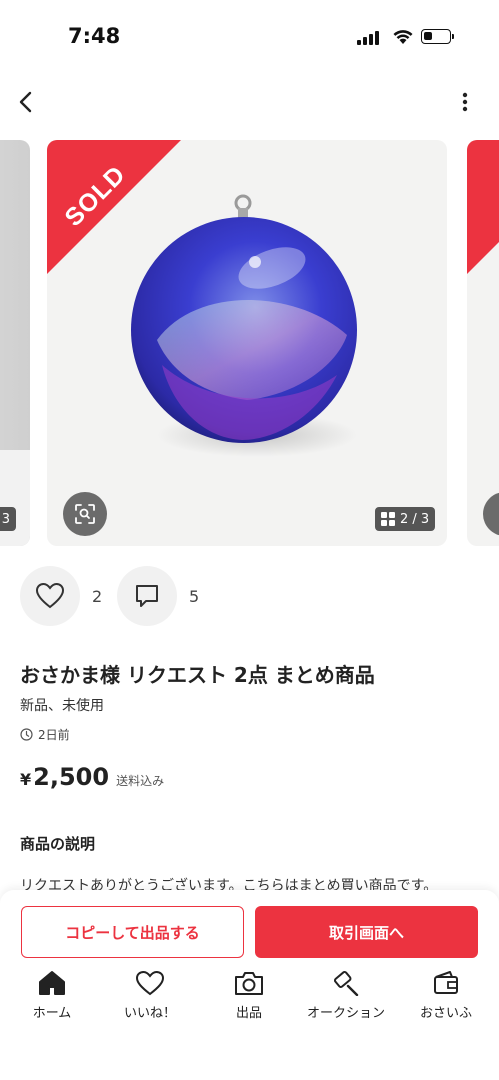  I want to click on image-search-button, so click(85, 514).